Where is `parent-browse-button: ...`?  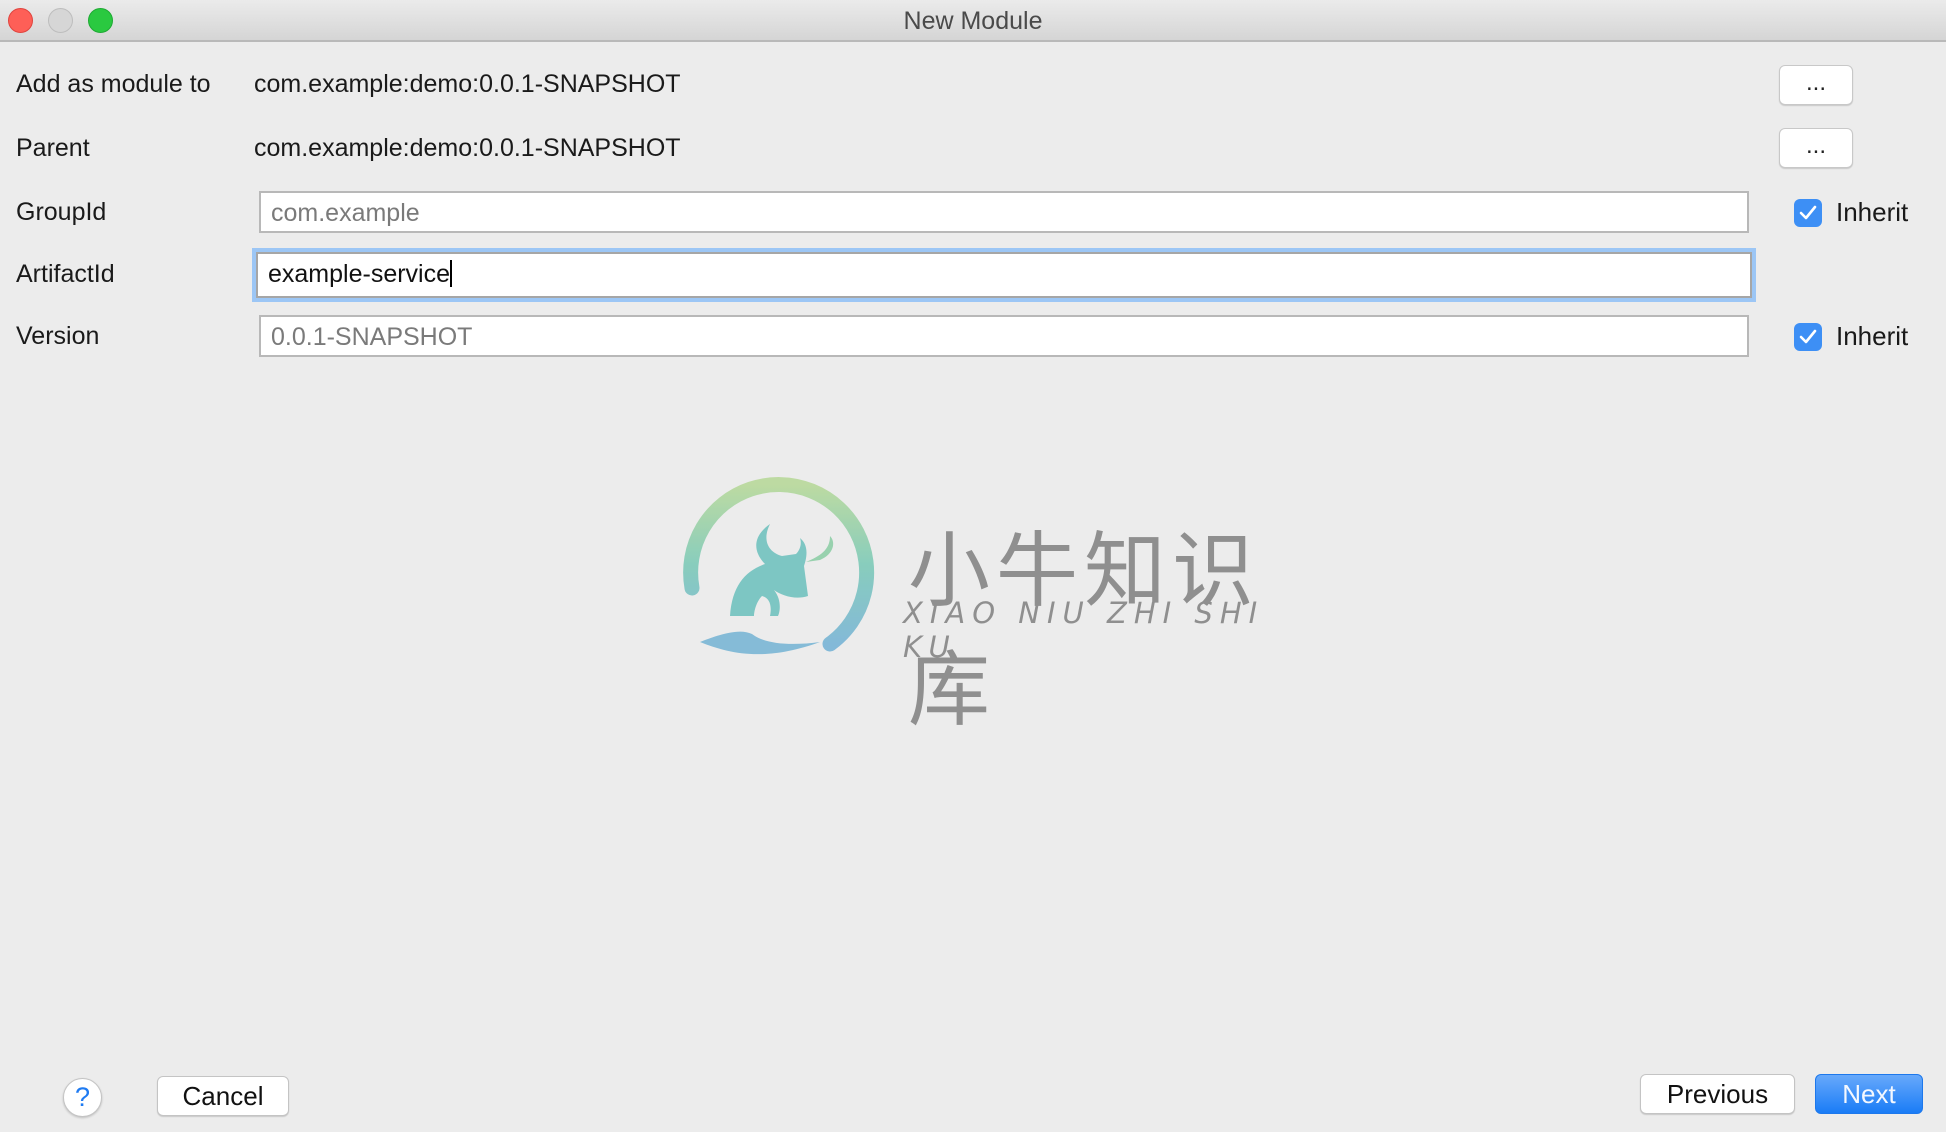
parent-browse-button: ... is located at coordinates (1816, 148).